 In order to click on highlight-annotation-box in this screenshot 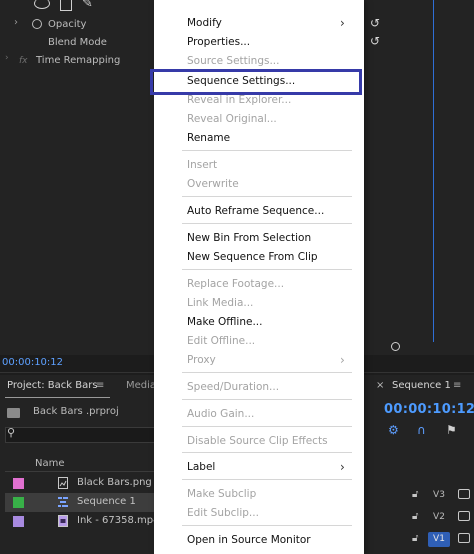, I will do `click(256, 82)`.